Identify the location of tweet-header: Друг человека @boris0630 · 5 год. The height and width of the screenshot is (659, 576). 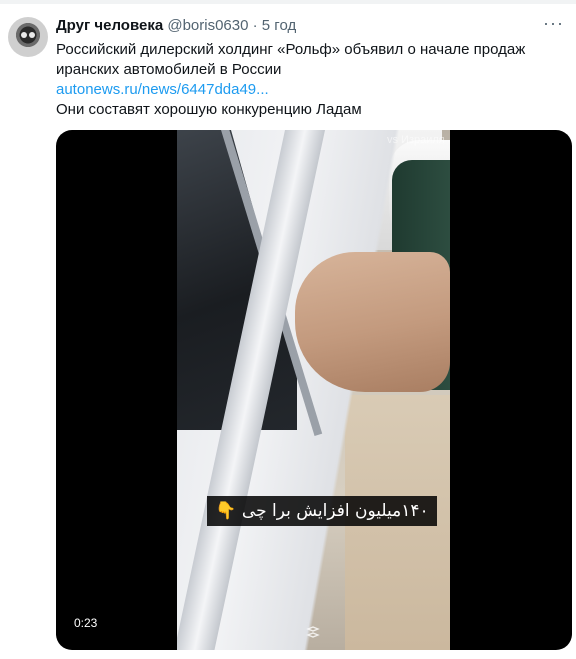
(176, 25).